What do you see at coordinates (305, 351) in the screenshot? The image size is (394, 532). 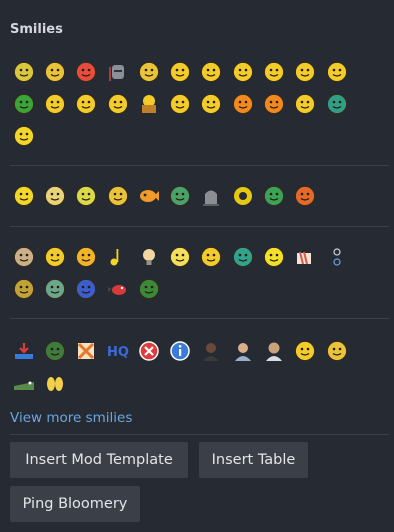 I see `blush-smiley-icon` at bounding box center [305, 351].